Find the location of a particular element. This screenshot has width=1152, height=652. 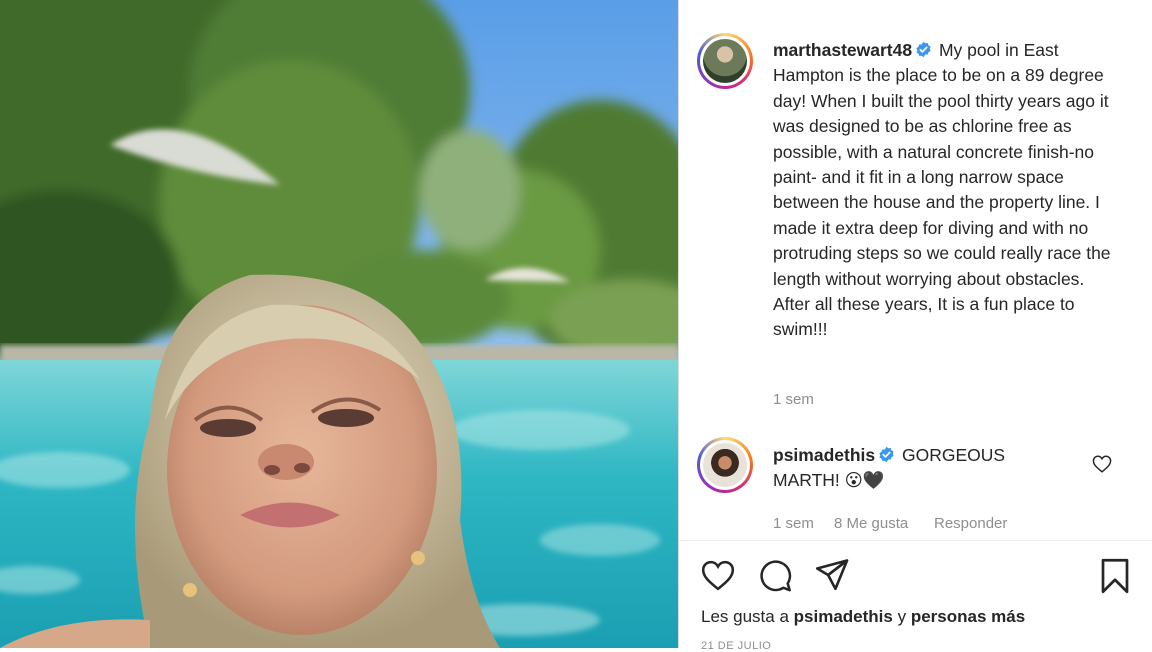

divider is located at coordinates (915, 540).